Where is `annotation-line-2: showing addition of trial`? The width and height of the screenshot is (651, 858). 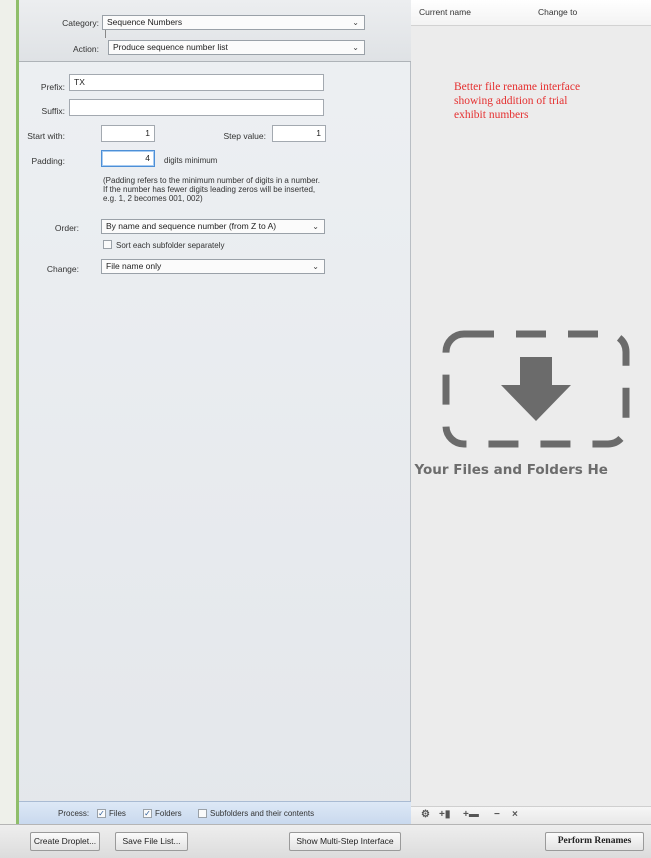 annotation-line-2: showing addition of trial is located at coordinates (511, 101).